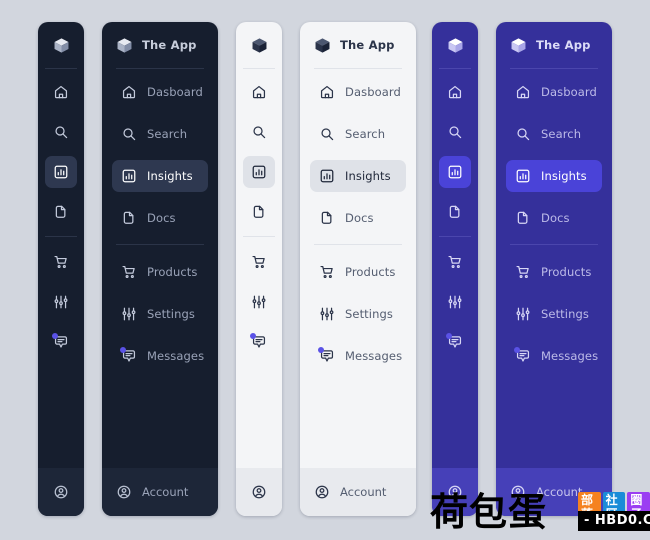 Image resolution: width=650 pixels, height=540 pixels. What do you see at coordinates (569, 92) in the screenshot?
I see `sidebar-item-label: Dasboard` at bounding box center [569, 92].